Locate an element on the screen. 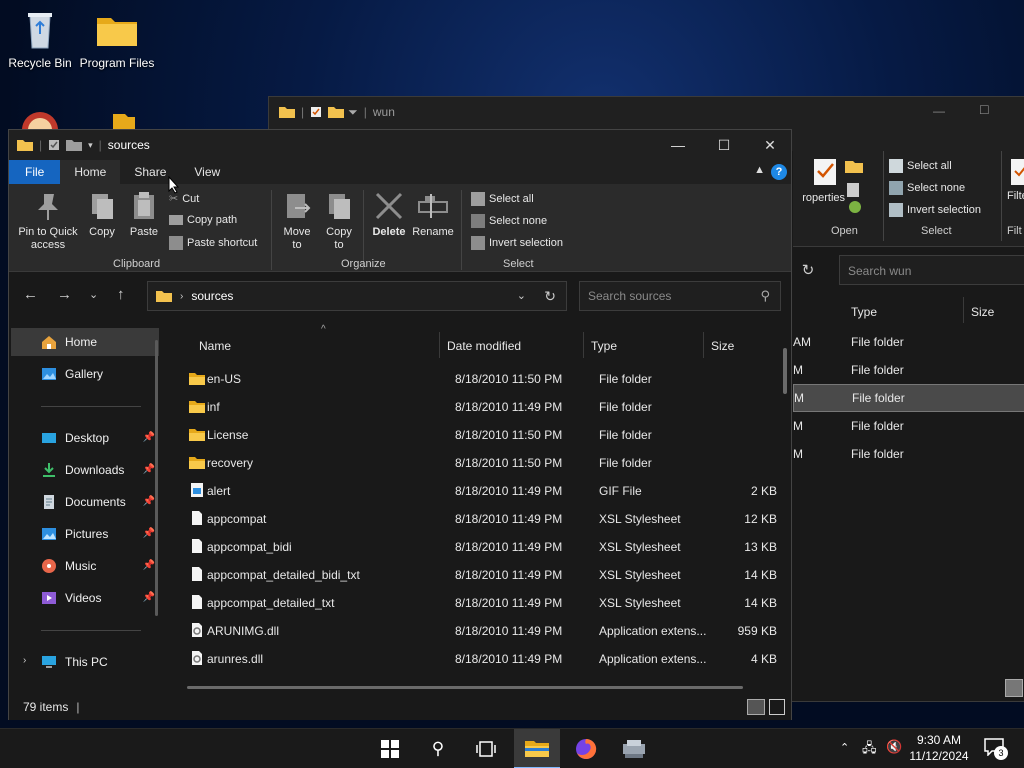 Image resolution: width=1024 pixels, height=768 pixels. address-bar: › sources ⌄ ↻ is located at coordinates (357, 296).